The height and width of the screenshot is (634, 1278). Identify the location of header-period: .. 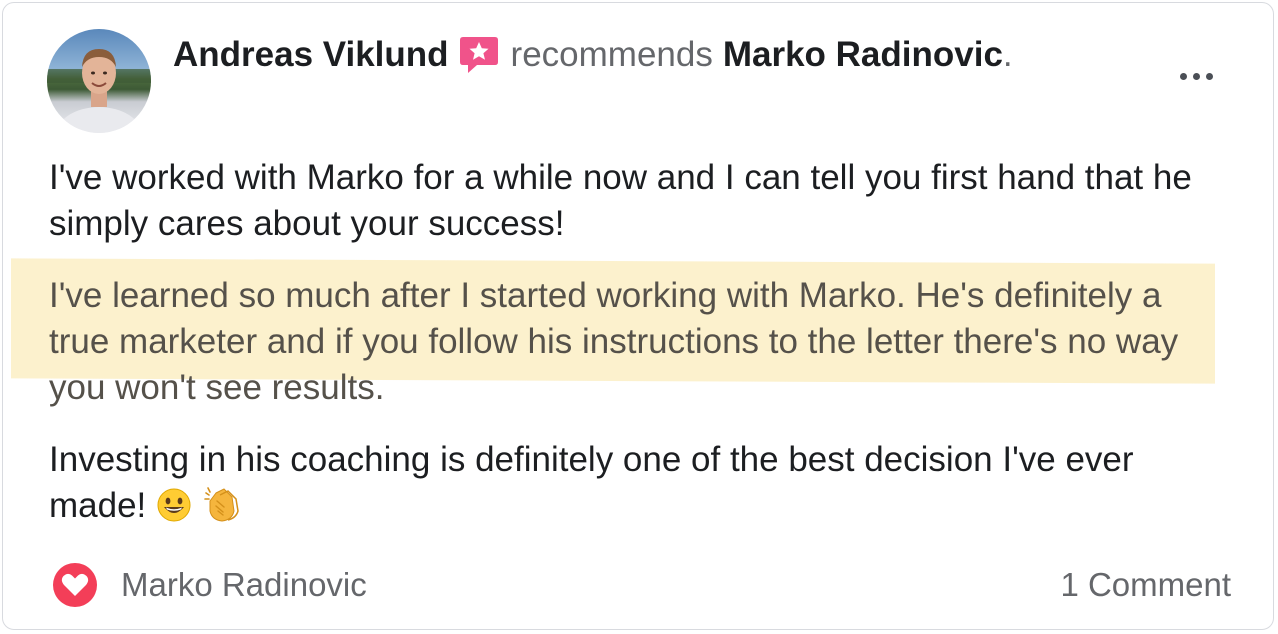
(1007, 54).